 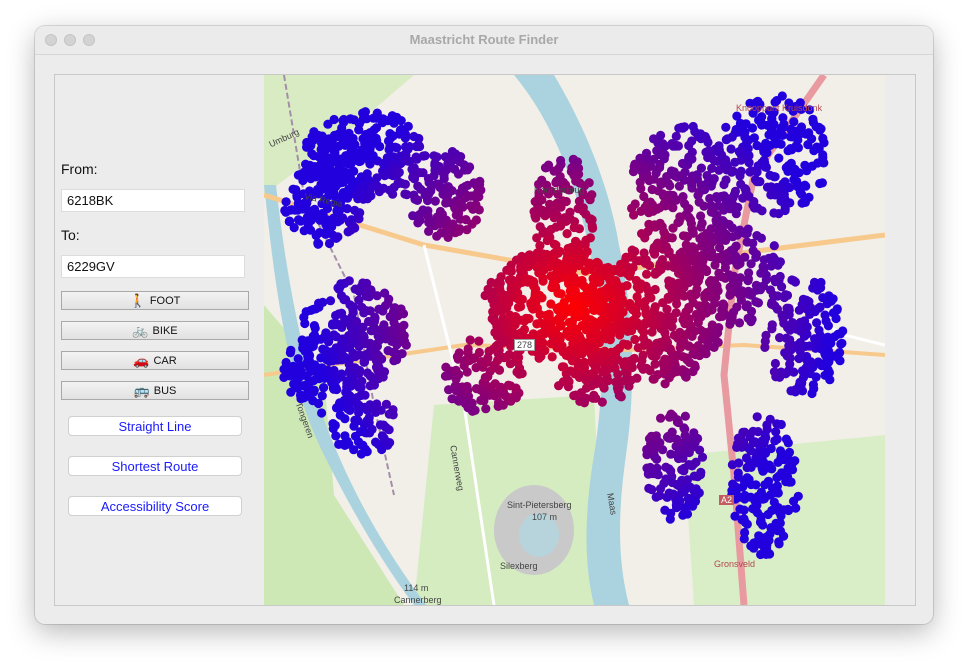 I want to click on car-mode-button: 🚗 CAR, so click(x=155, y=360).